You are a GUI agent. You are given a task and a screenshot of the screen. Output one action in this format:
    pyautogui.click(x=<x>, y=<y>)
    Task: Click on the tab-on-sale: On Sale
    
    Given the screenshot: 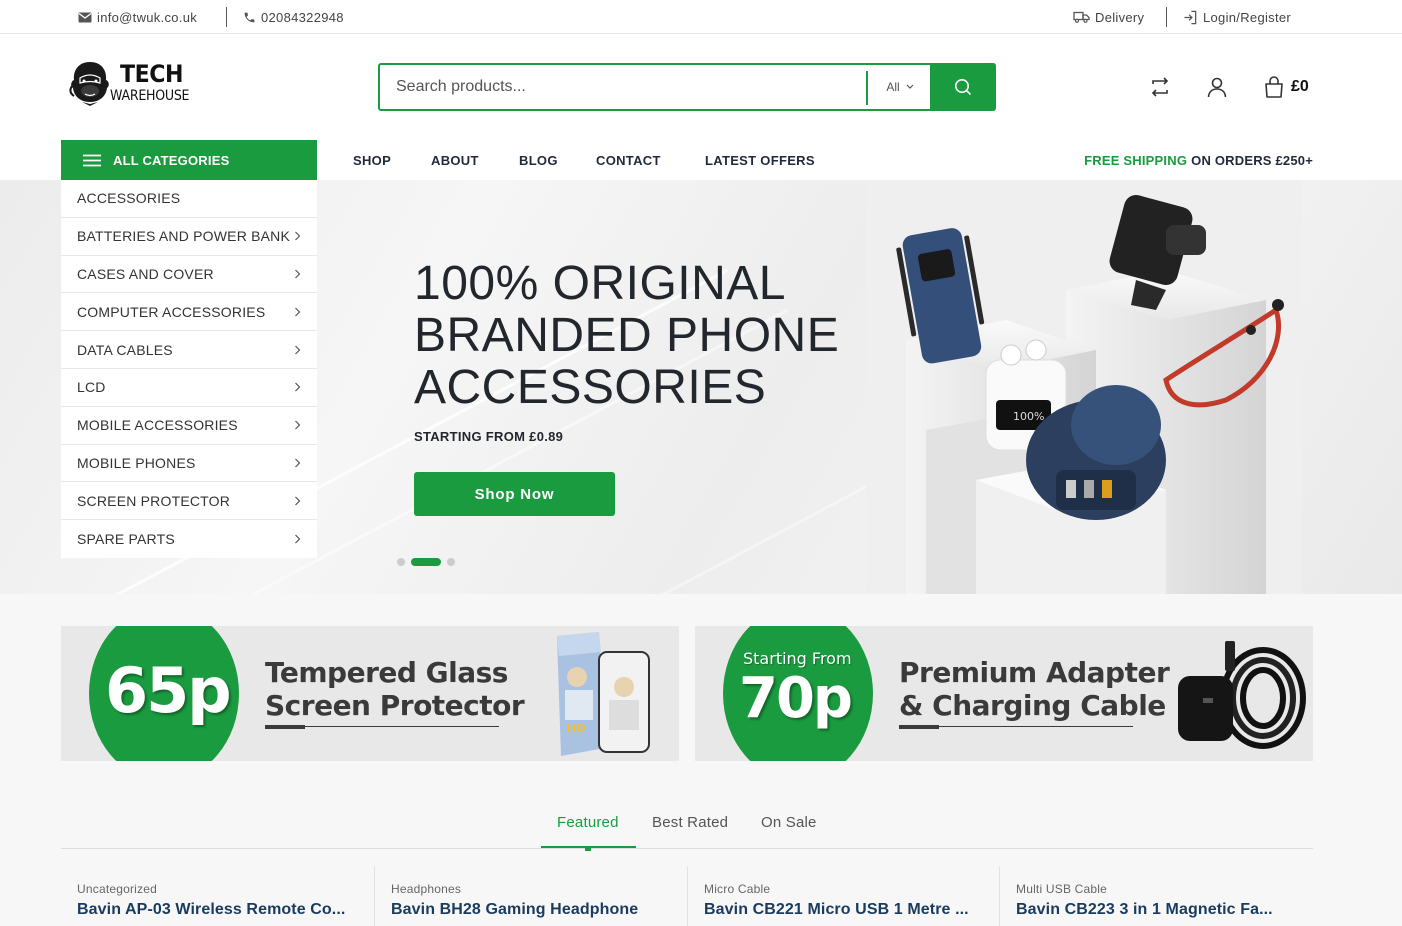 What is the action you would take?
    pyautogui.click(x=789, y=822)
    